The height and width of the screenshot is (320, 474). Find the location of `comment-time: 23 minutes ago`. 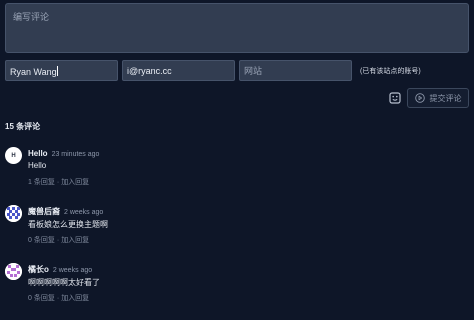

comment-time: 23 minutes ago is located at coordinates (75, 154).